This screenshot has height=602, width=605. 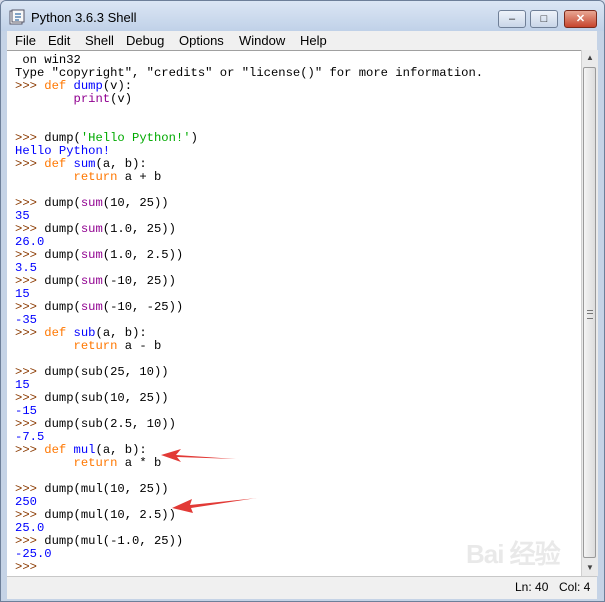 What do you see at coordinates (249, 255) in the screenshot?
I see `shell-line: >>> dump(sum(1.0, 2.5))` at bounding box center [249, 255].